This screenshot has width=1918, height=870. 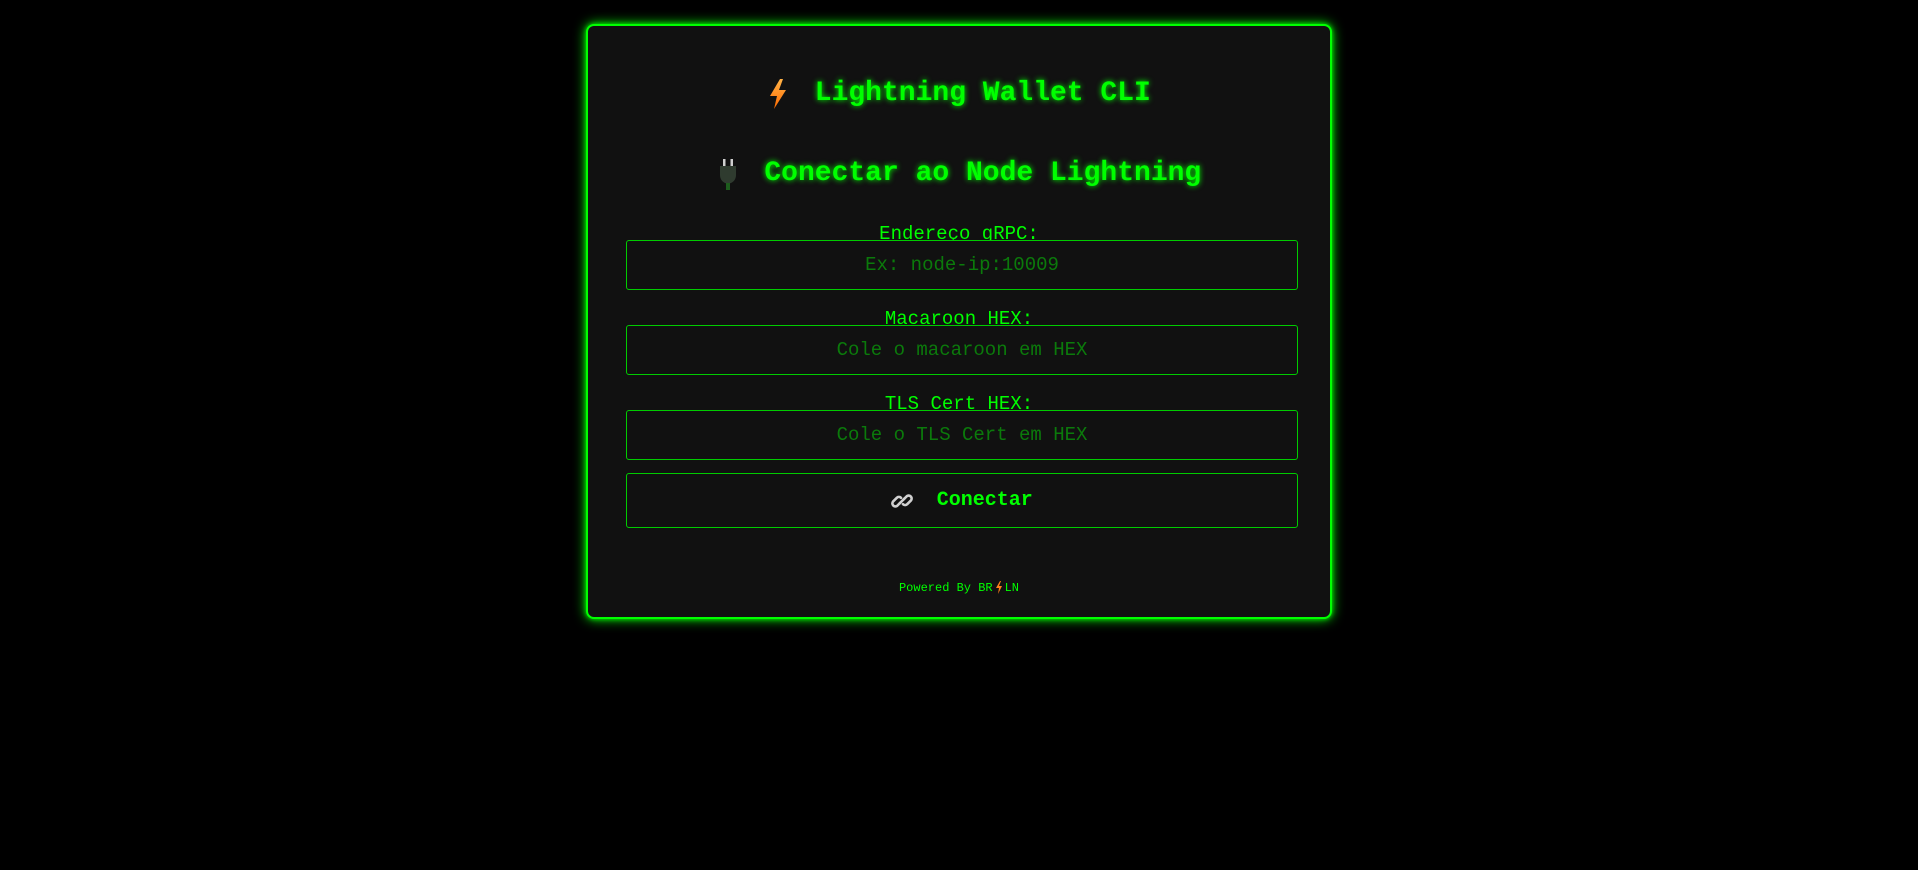 I want to click on app-title-text: Lightning Wallet CLI, so click(x=982, y=93).